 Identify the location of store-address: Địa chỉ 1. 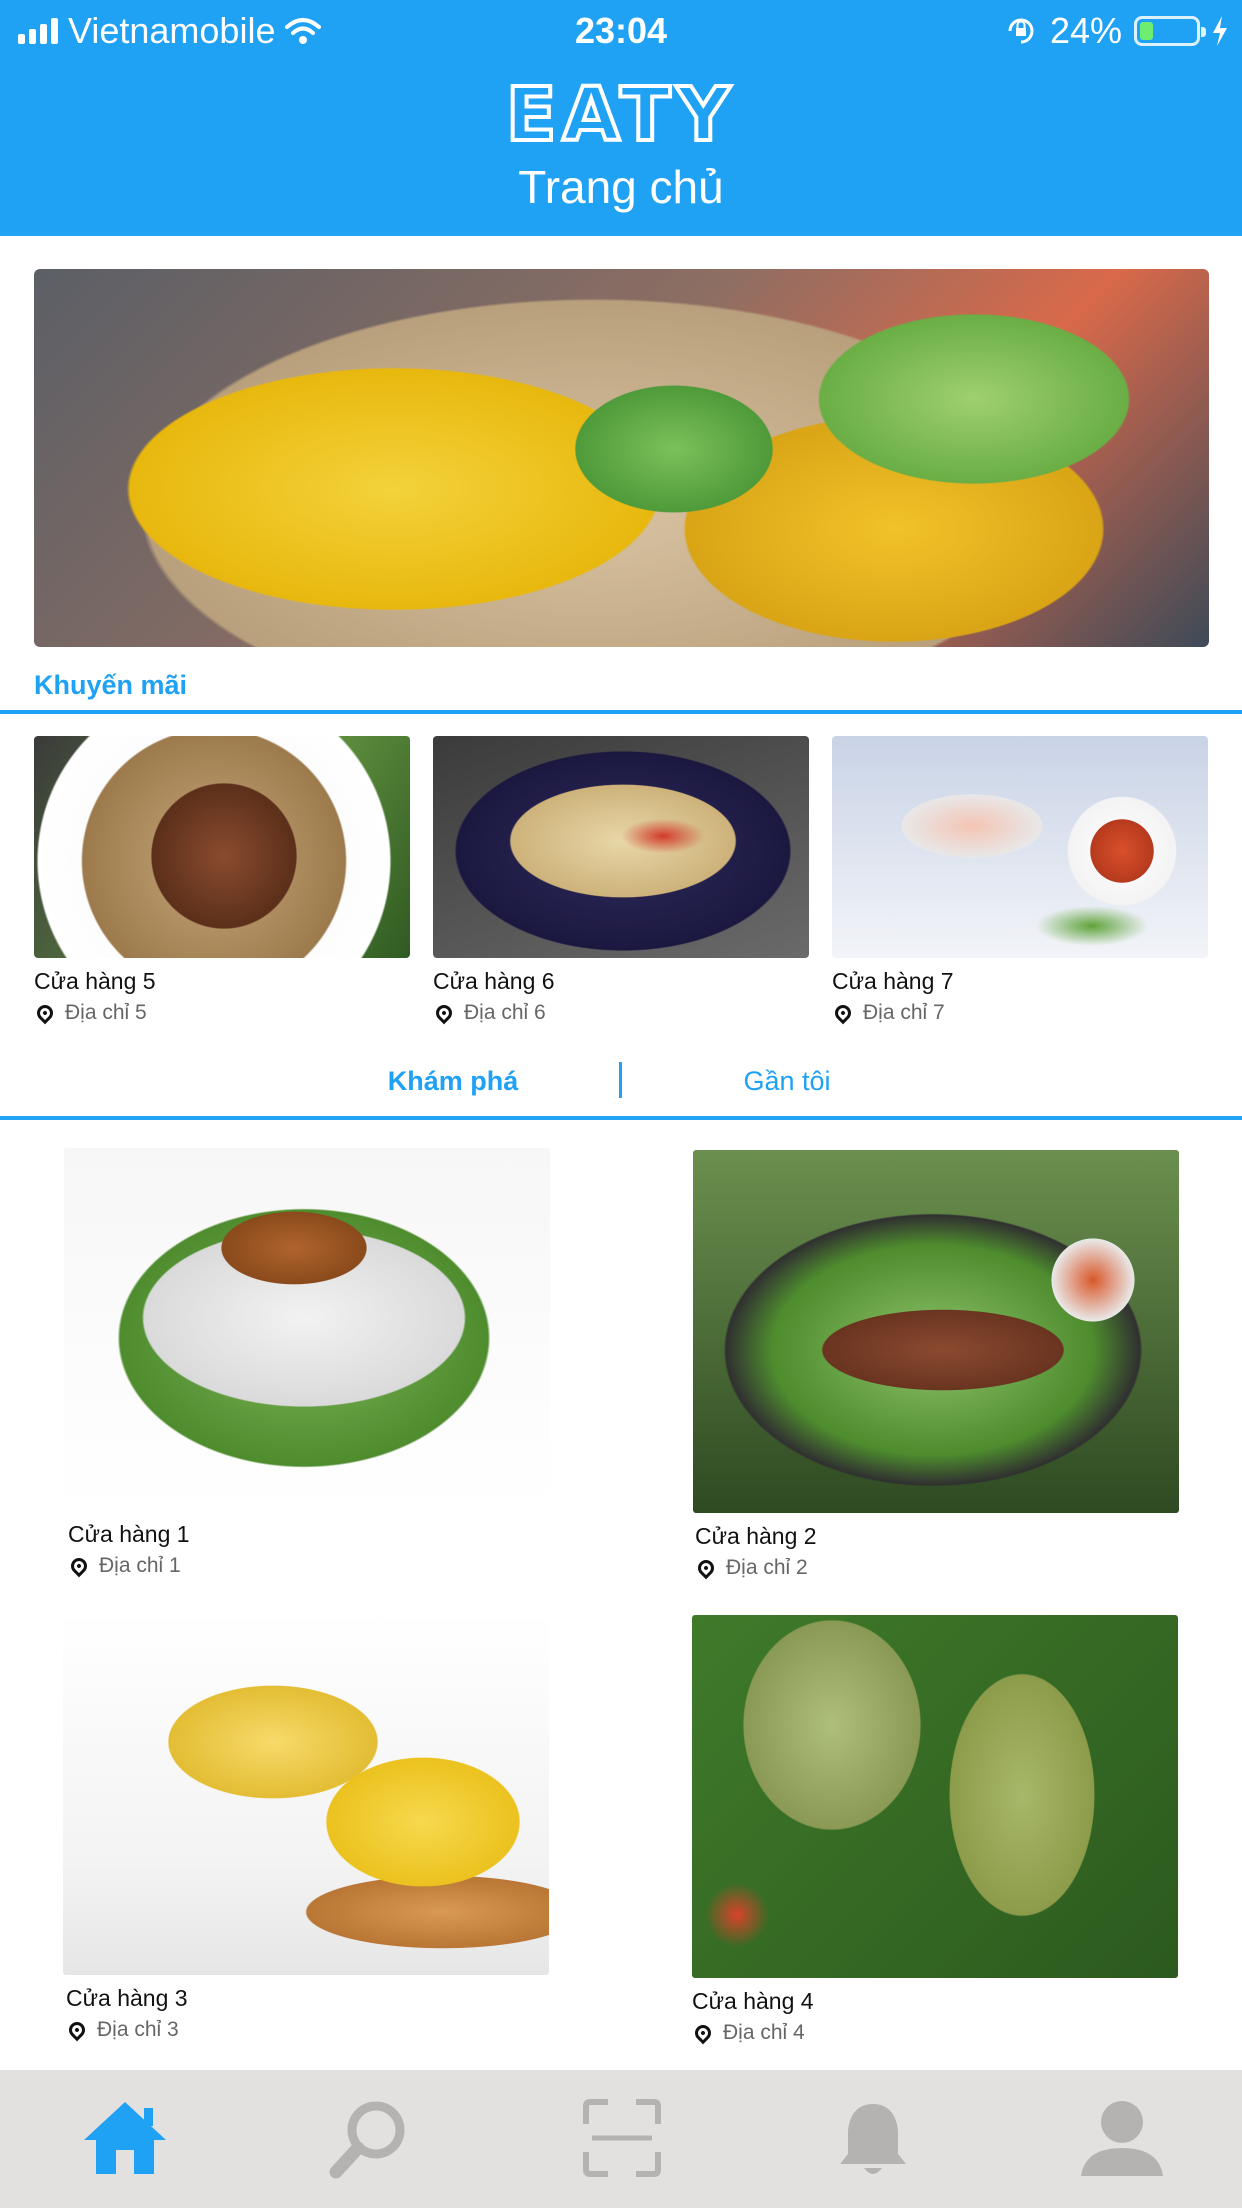
(308, 1566).